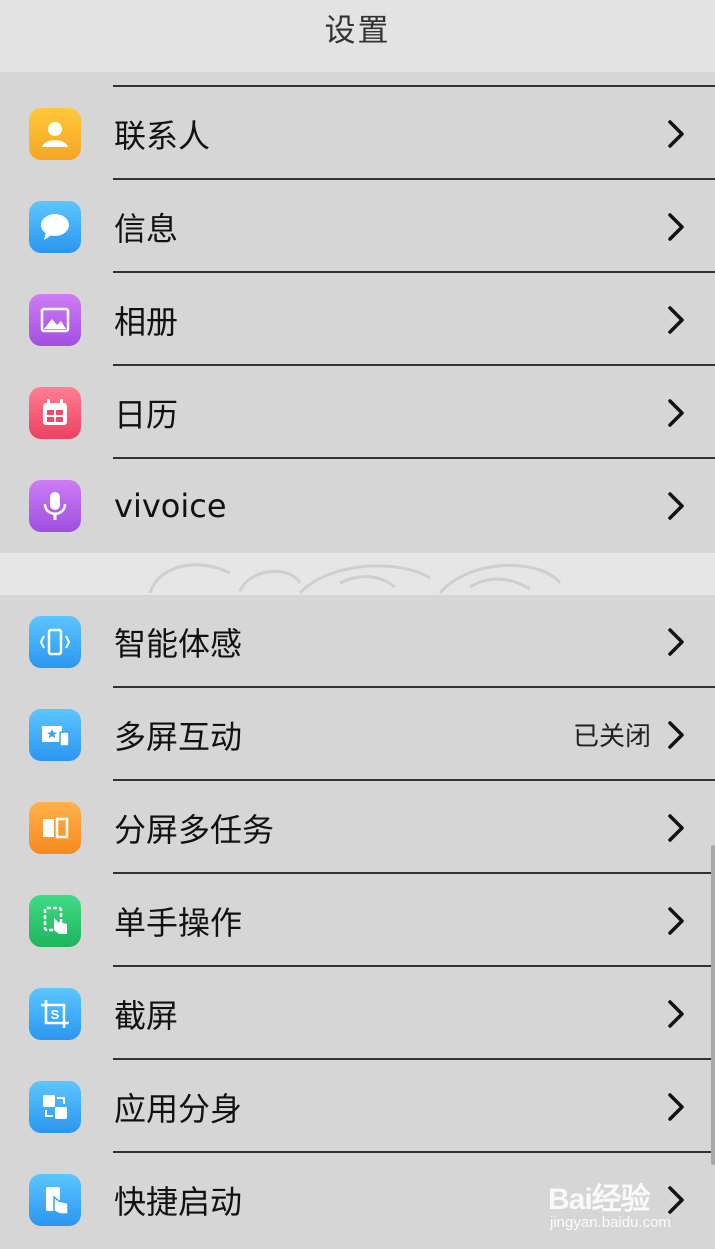  Describe the element at coordinates (55, 735) in the screenshot. I see `multiscreen-icon` at that location.